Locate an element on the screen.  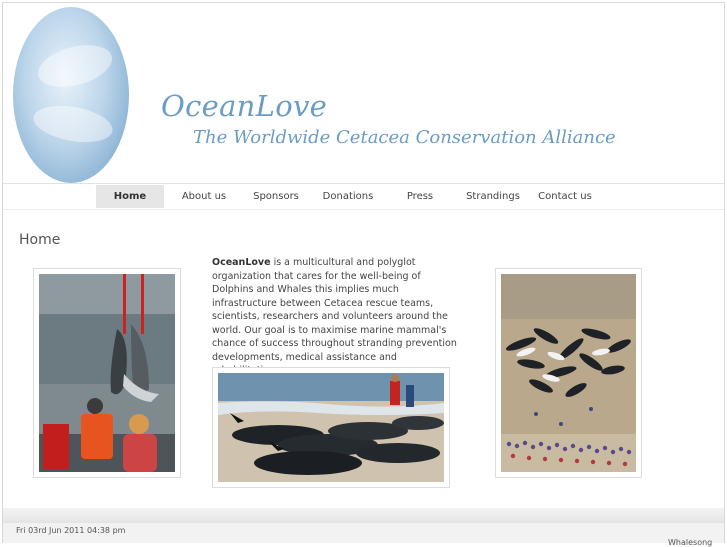
page-title: Home is located at coordinates (40, 240).